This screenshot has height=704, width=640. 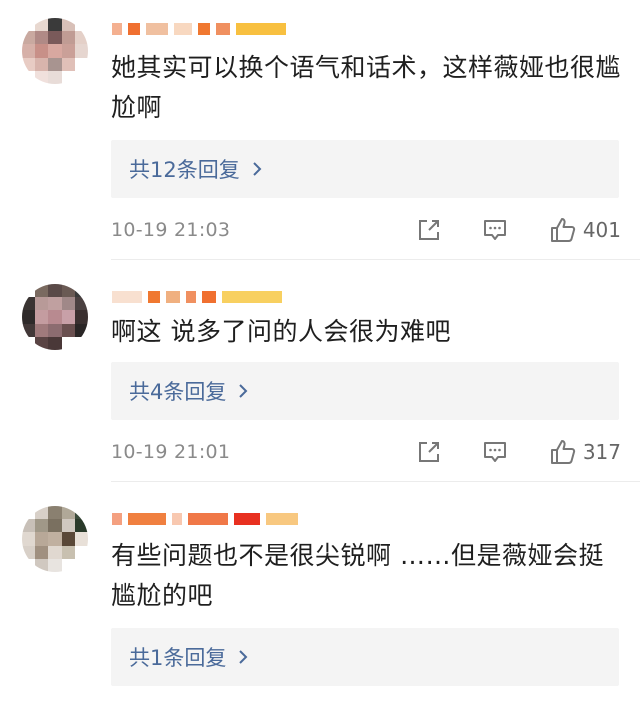 What do you see at coordinates (55, 539) in the screenshot?
I see `avatar` at bounding box center [55, 539].